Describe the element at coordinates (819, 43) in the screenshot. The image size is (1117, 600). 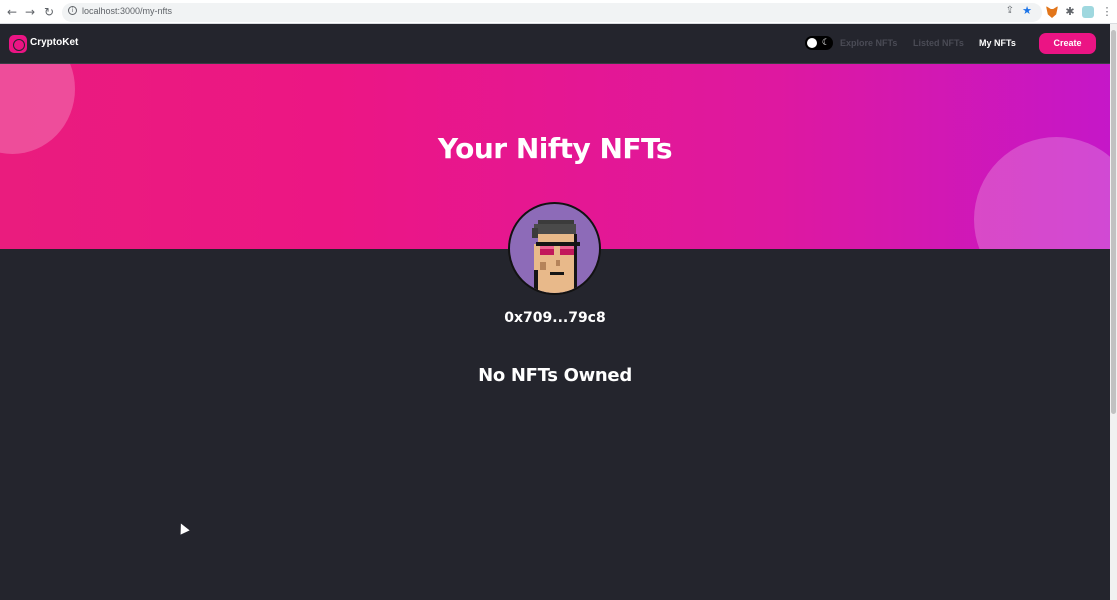
I see `theme-toggle: ☾` at that location.